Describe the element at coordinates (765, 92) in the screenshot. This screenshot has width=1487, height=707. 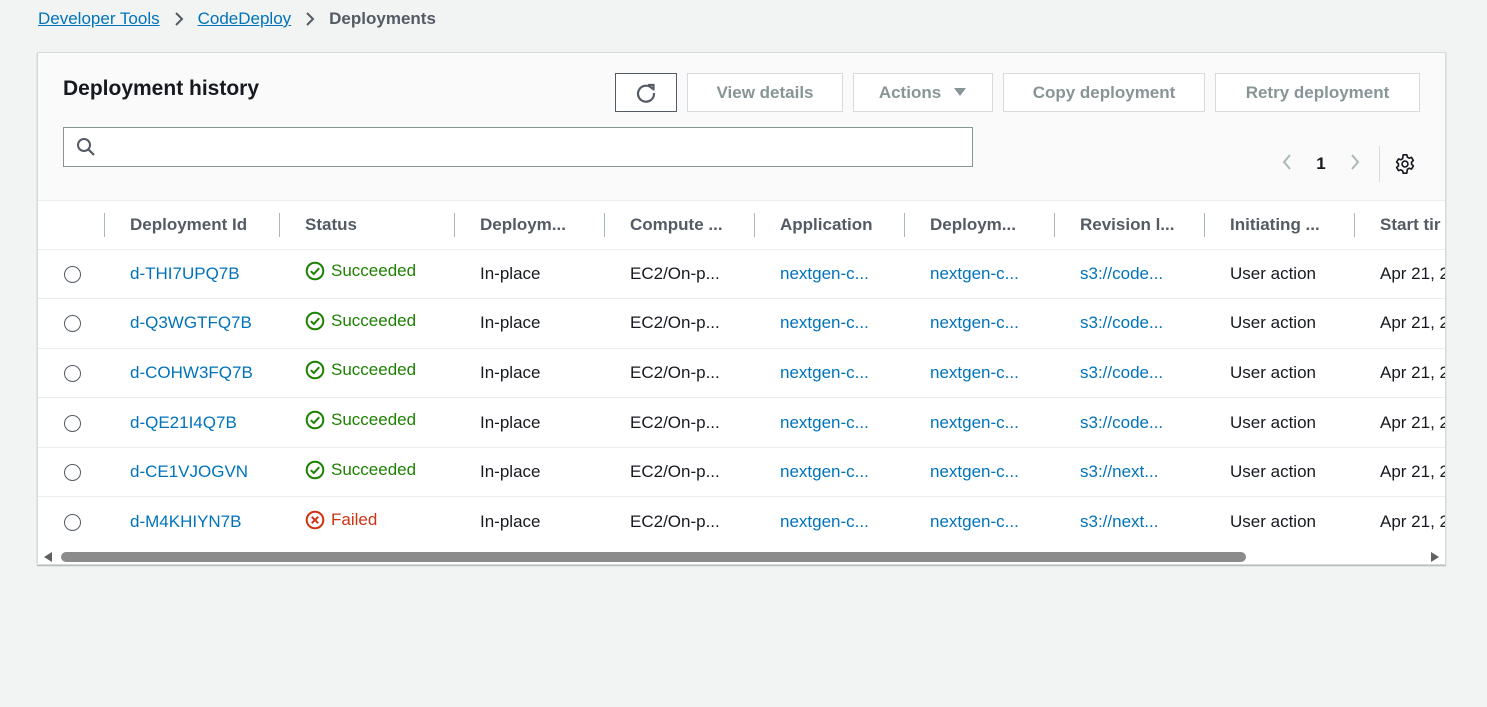
I see `view-details-button: View details` at that location.